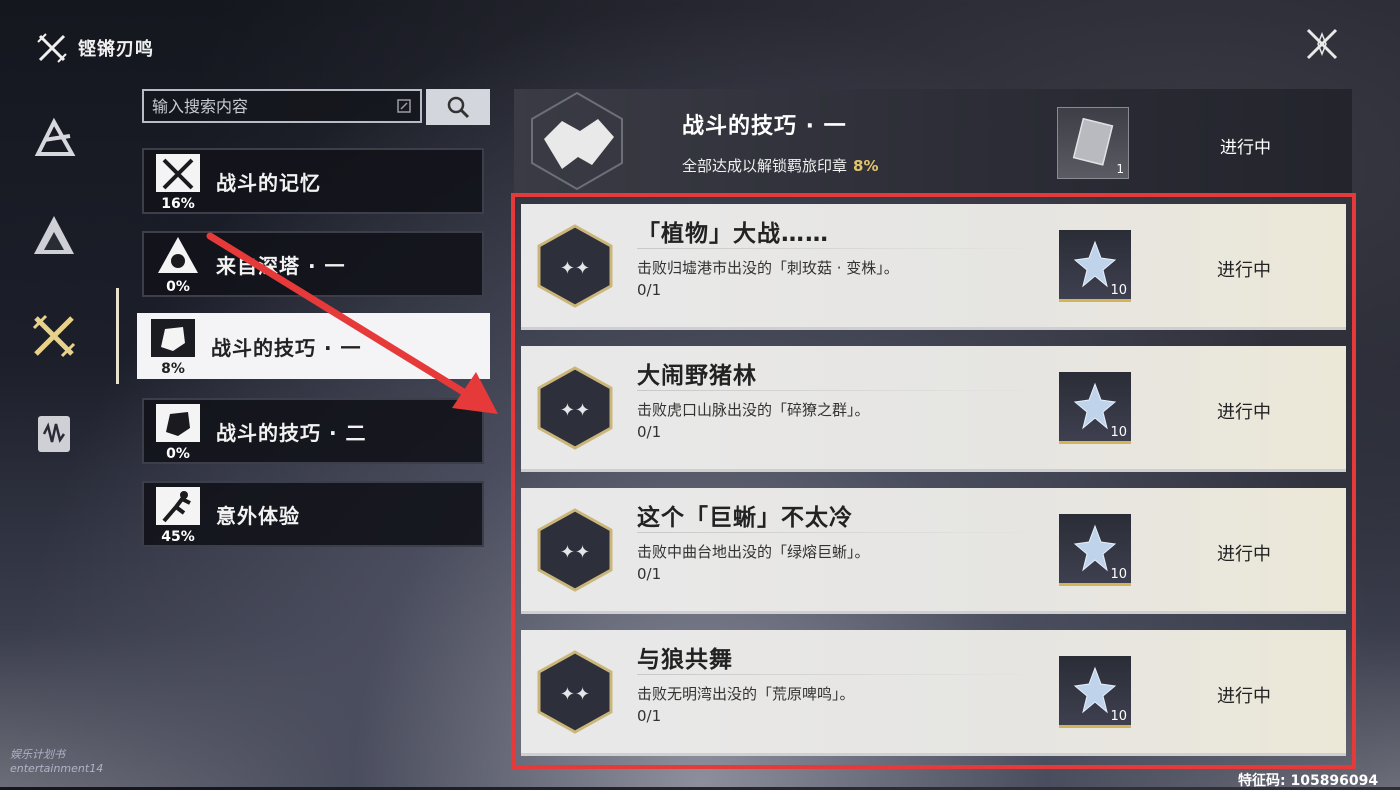  I want to click on quest-title: 大闹野猪林, so click(697, 376).